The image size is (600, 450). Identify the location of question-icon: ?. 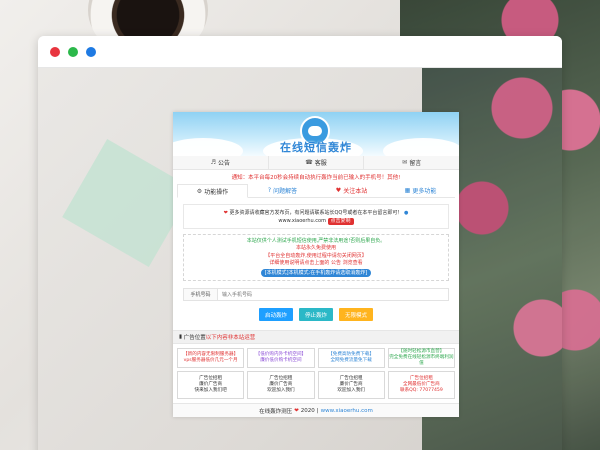
(269, 190).